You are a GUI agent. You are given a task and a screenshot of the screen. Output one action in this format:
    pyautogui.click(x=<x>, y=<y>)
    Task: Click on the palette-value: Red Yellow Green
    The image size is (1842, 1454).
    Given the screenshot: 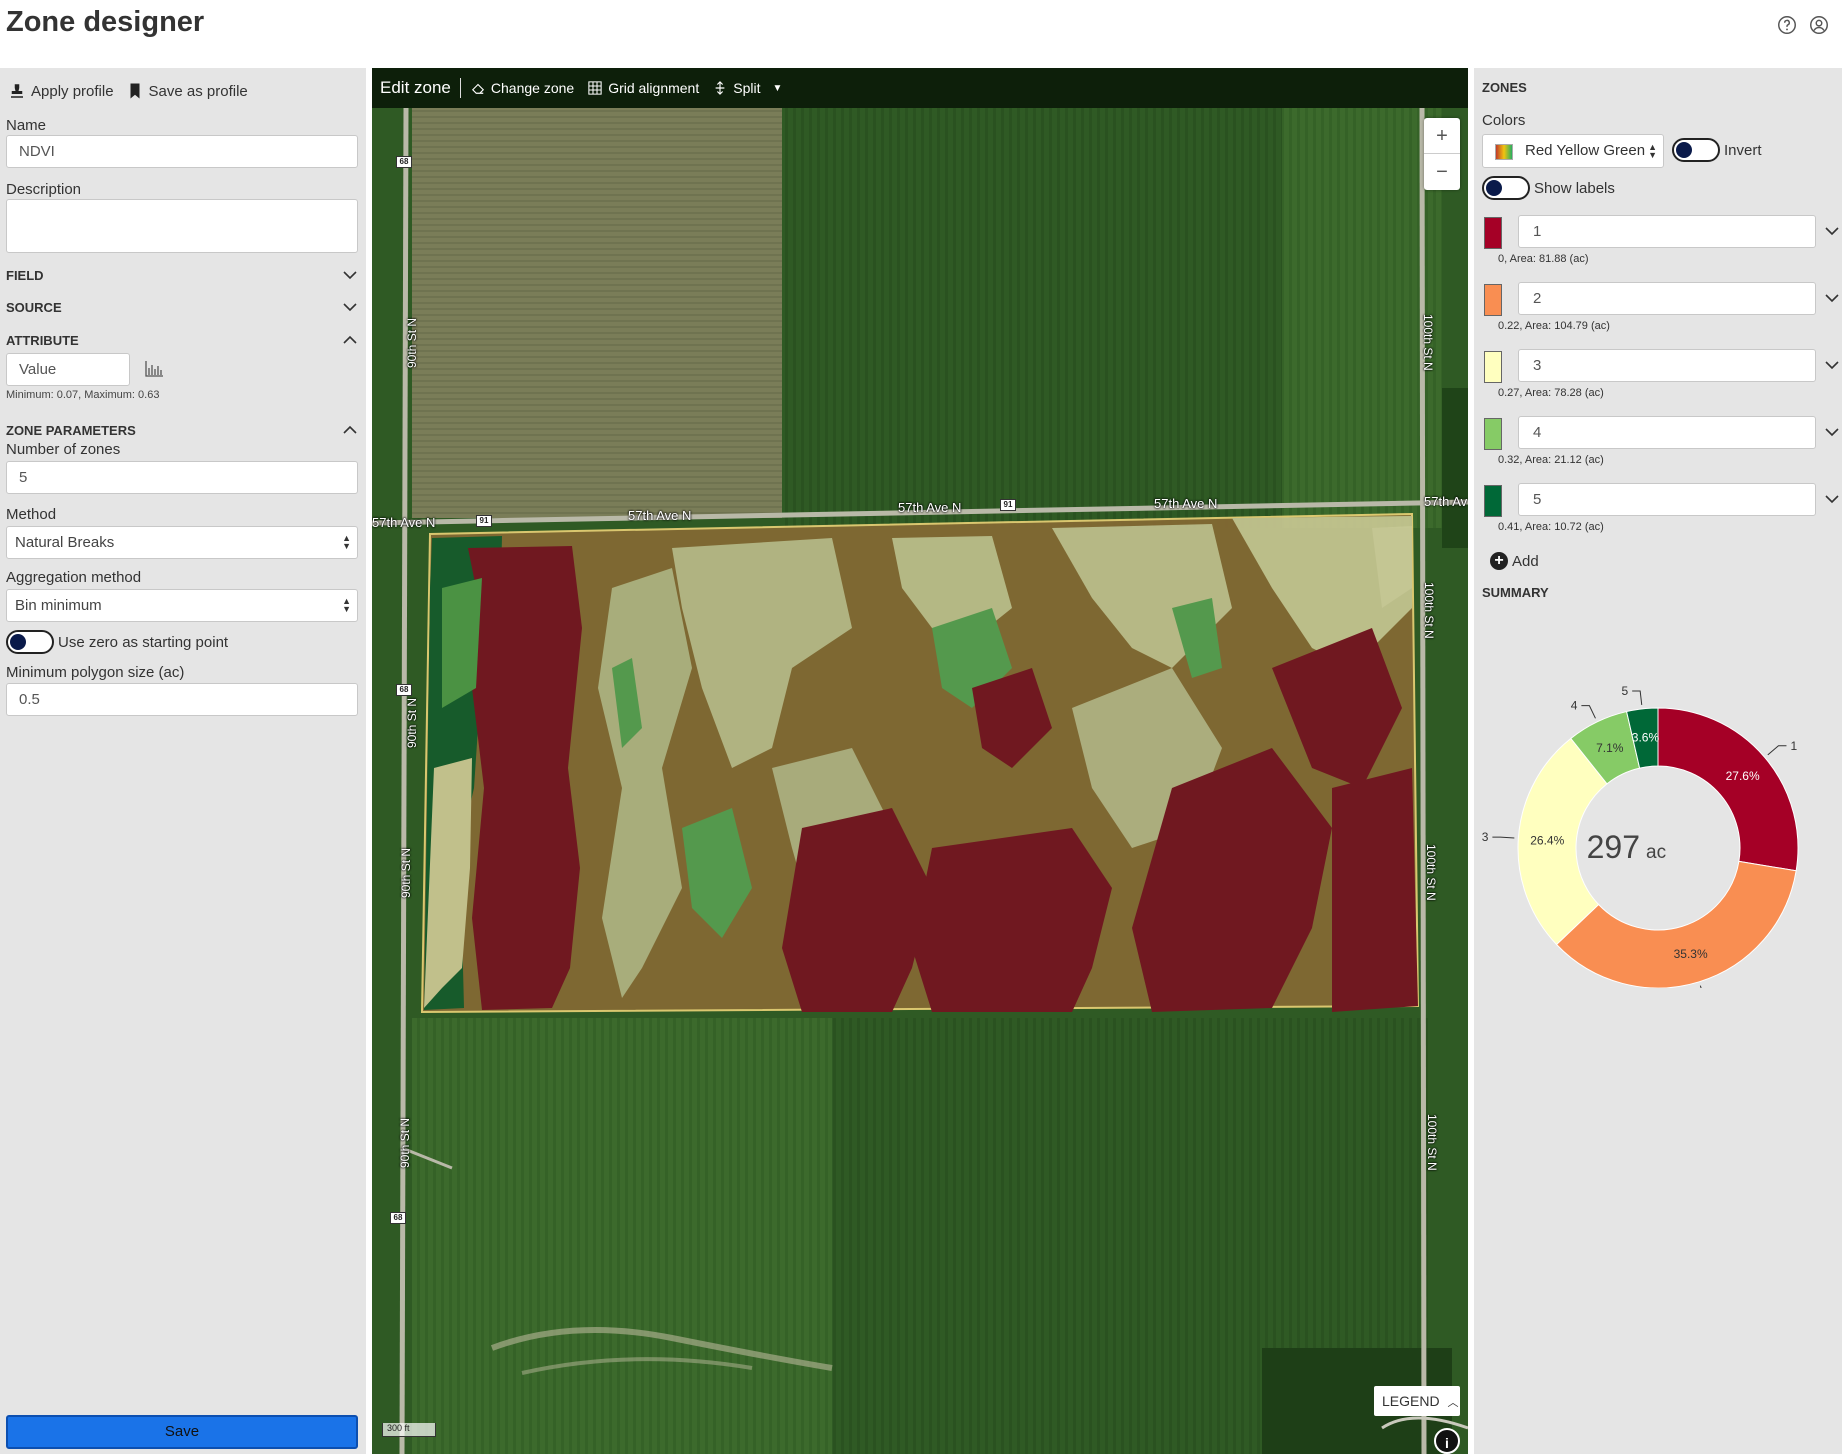 What is the action you would take?
    pyautogui.click(x=1585, y=150)
    